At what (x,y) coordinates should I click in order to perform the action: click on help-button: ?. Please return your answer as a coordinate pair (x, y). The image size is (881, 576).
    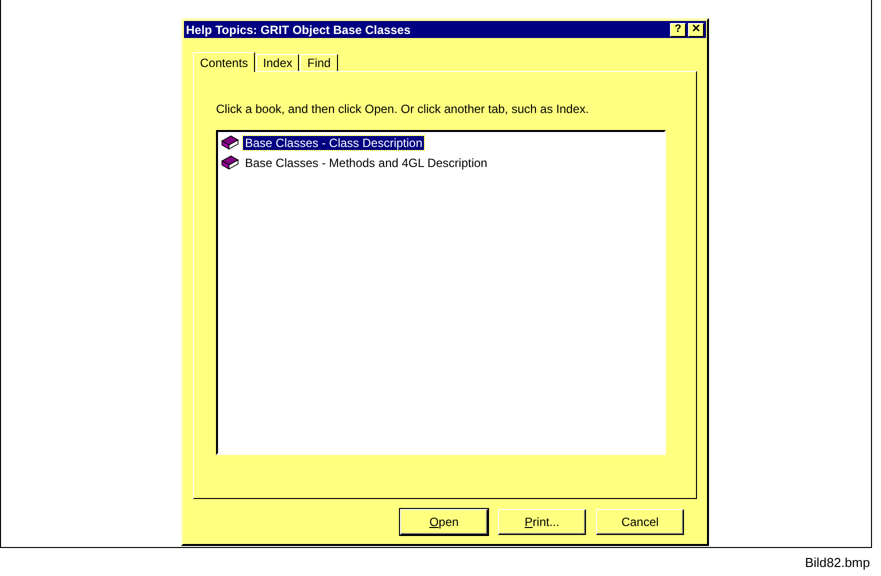
    Looking at the image, I should click on (678, 29).